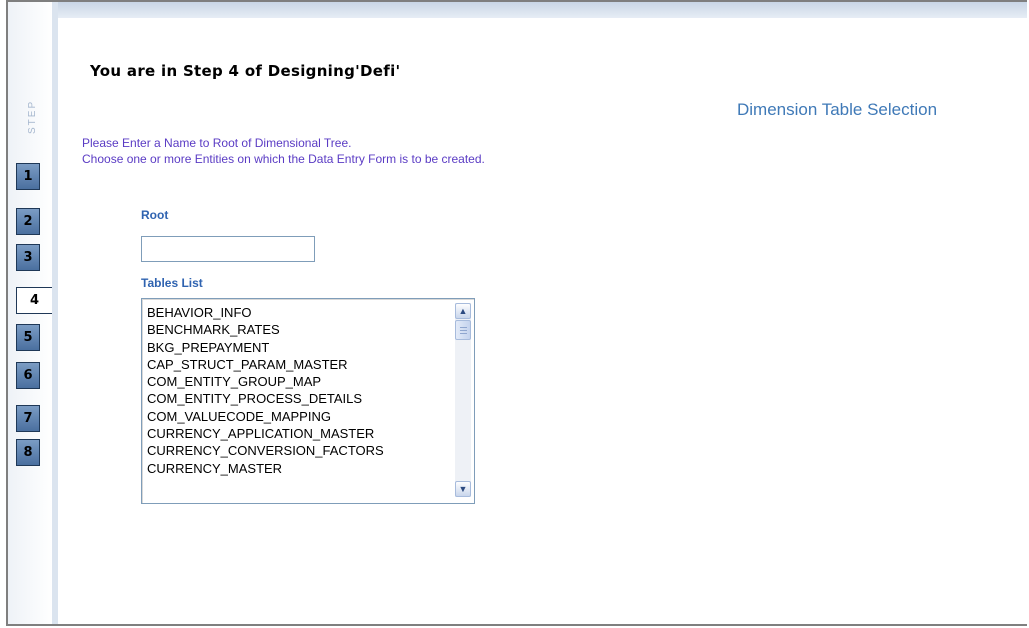  What do you see at coordinates (28, 176) in the screenshot?
I see `step-tab-1: 1` at bounding box center [28, 176].